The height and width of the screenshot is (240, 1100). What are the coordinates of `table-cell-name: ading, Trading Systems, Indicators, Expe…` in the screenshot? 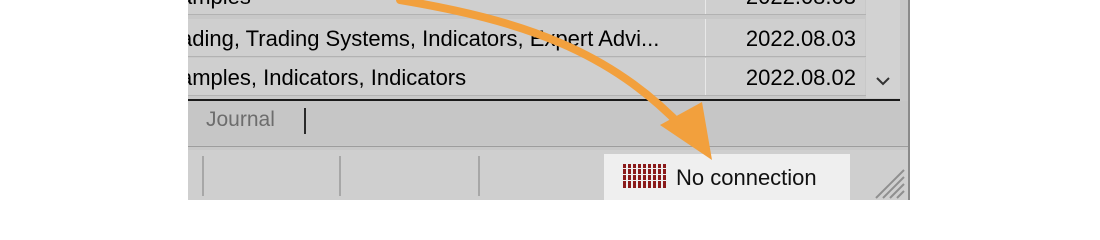 It's located at (447, 37).